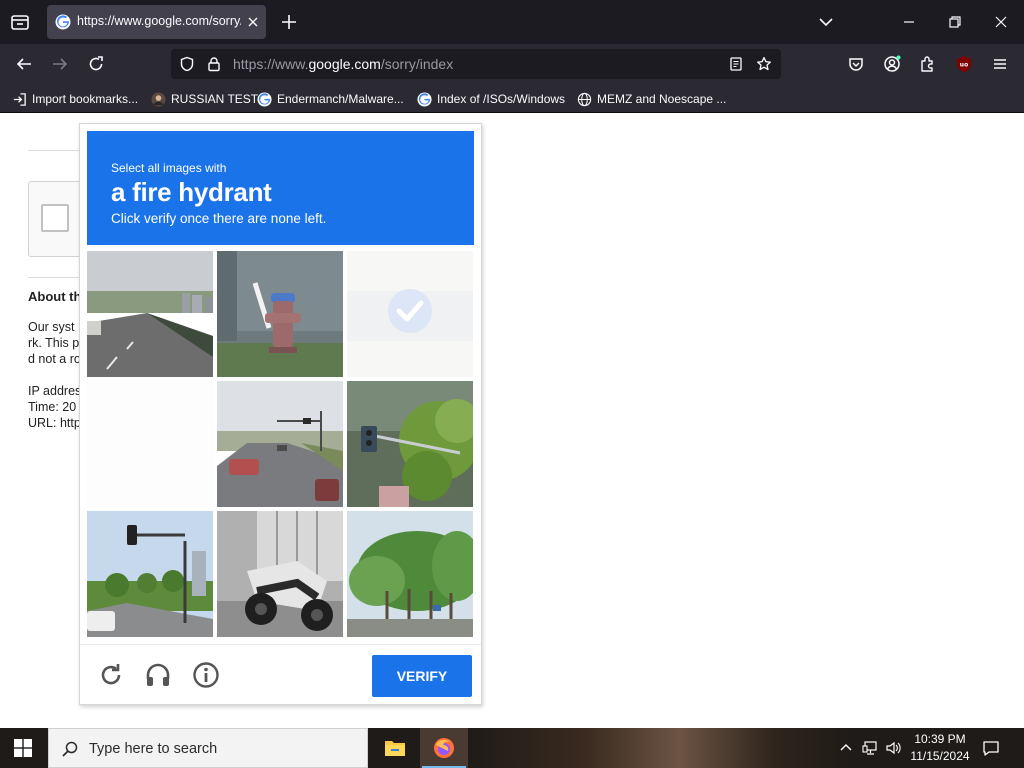 This screenshot has width=1024, height=768. Describe the element at coordinates (55, 391) in the screenshot. I see `page-text-line: IP addres` at that location.